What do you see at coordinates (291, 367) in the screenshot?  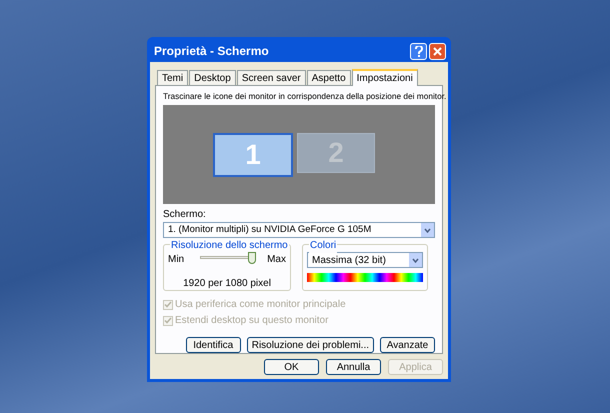 I see `button: OK` at bounding box center [291, 367].